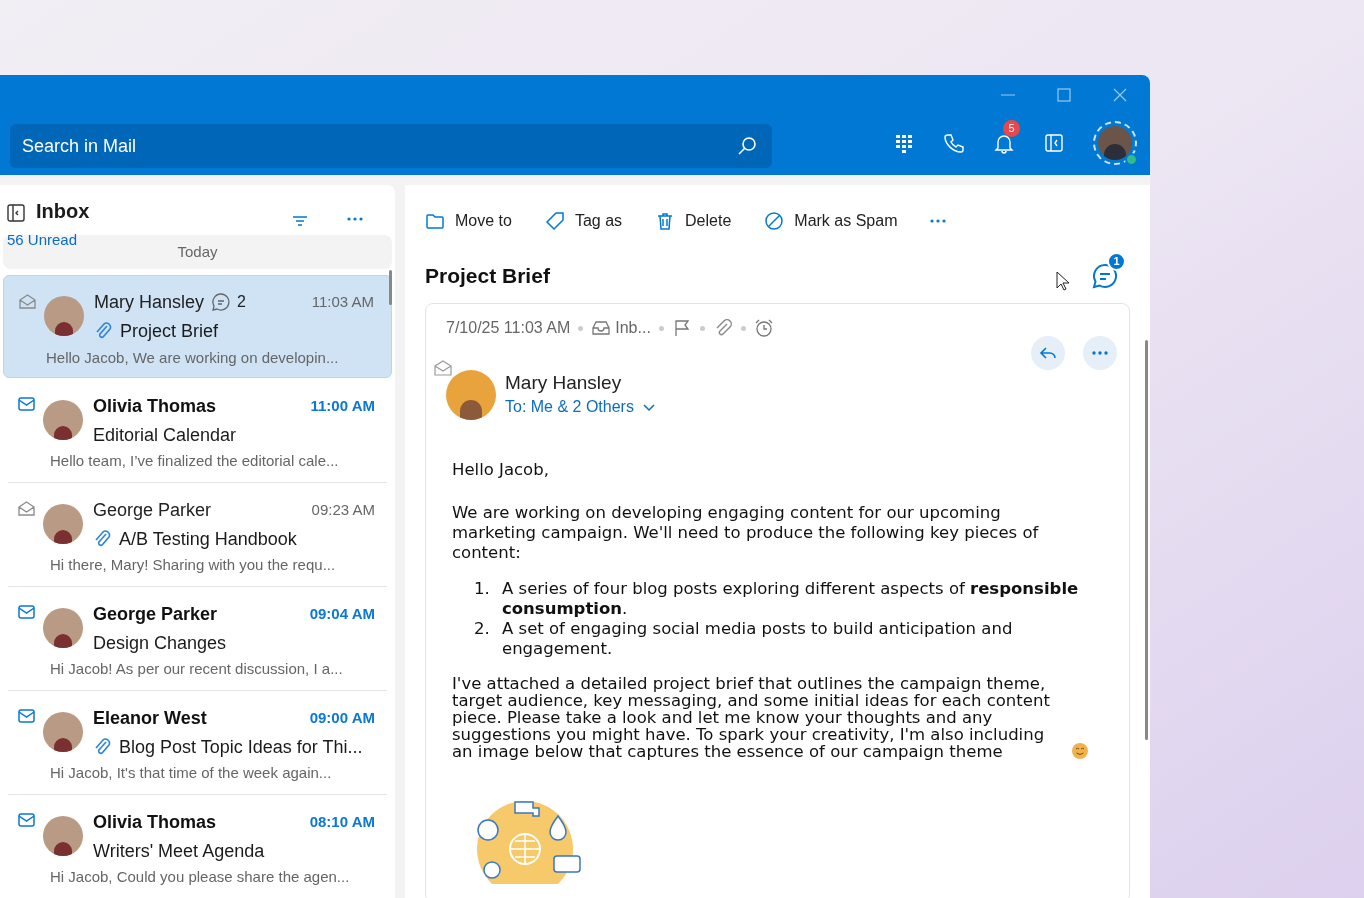  Describe the element at coordinates (569, 407) in the screenshot. I see `recipients-link: To: Me & 2 Others` at that location.